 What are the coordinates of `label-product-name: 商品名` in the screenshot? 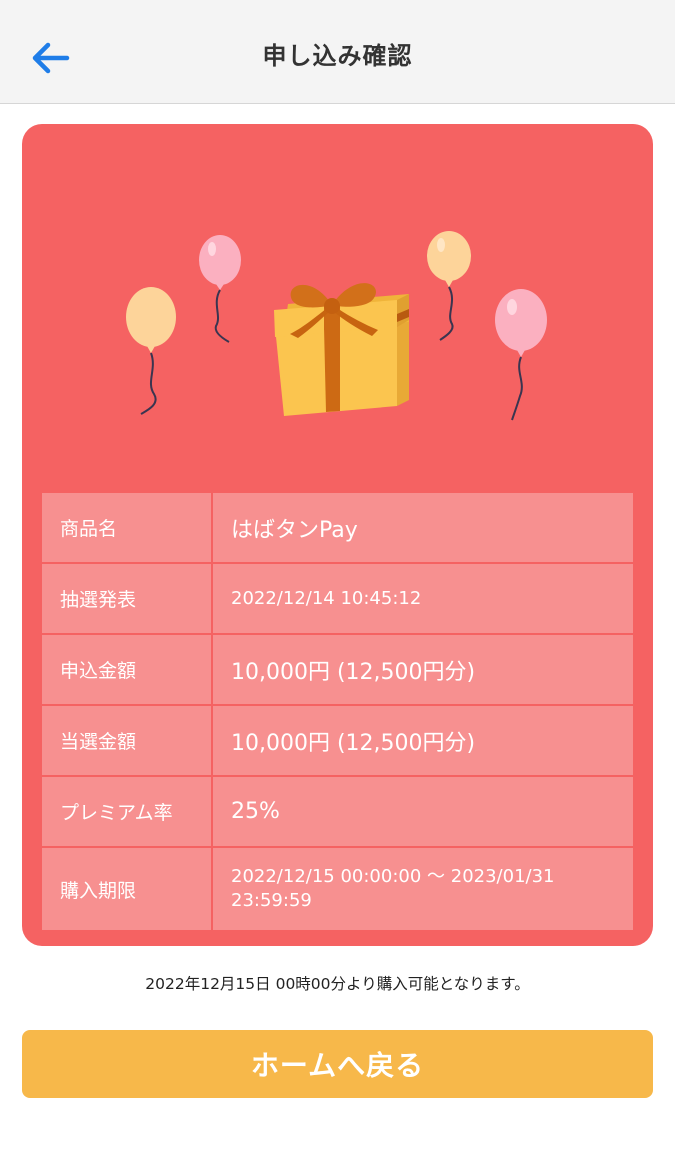 It's located at (126, 527).